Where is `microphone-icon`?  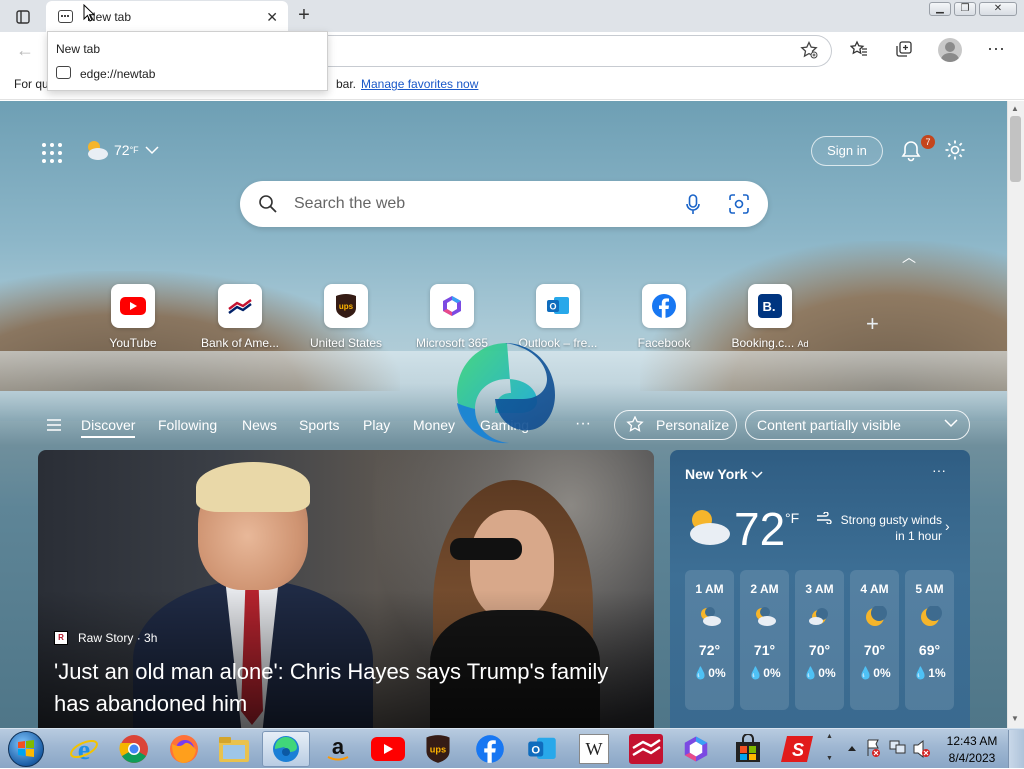 microphone-icon is located at coordinates (693, 205).